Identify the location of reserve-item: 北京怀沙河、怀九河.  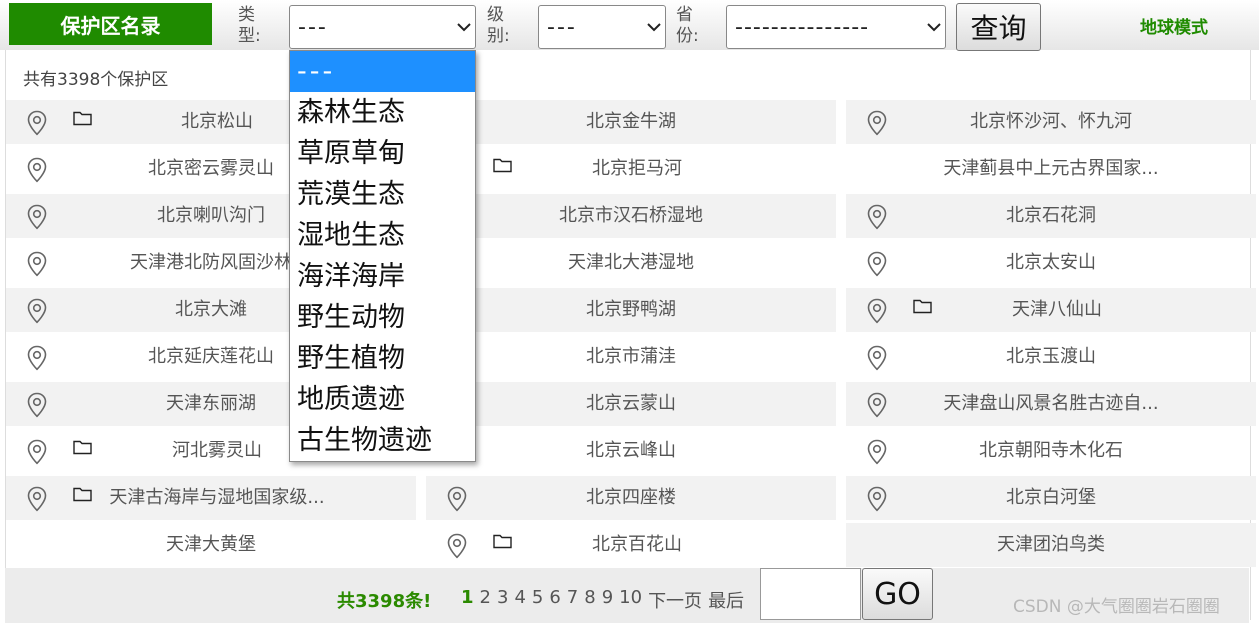
(1051, 122).